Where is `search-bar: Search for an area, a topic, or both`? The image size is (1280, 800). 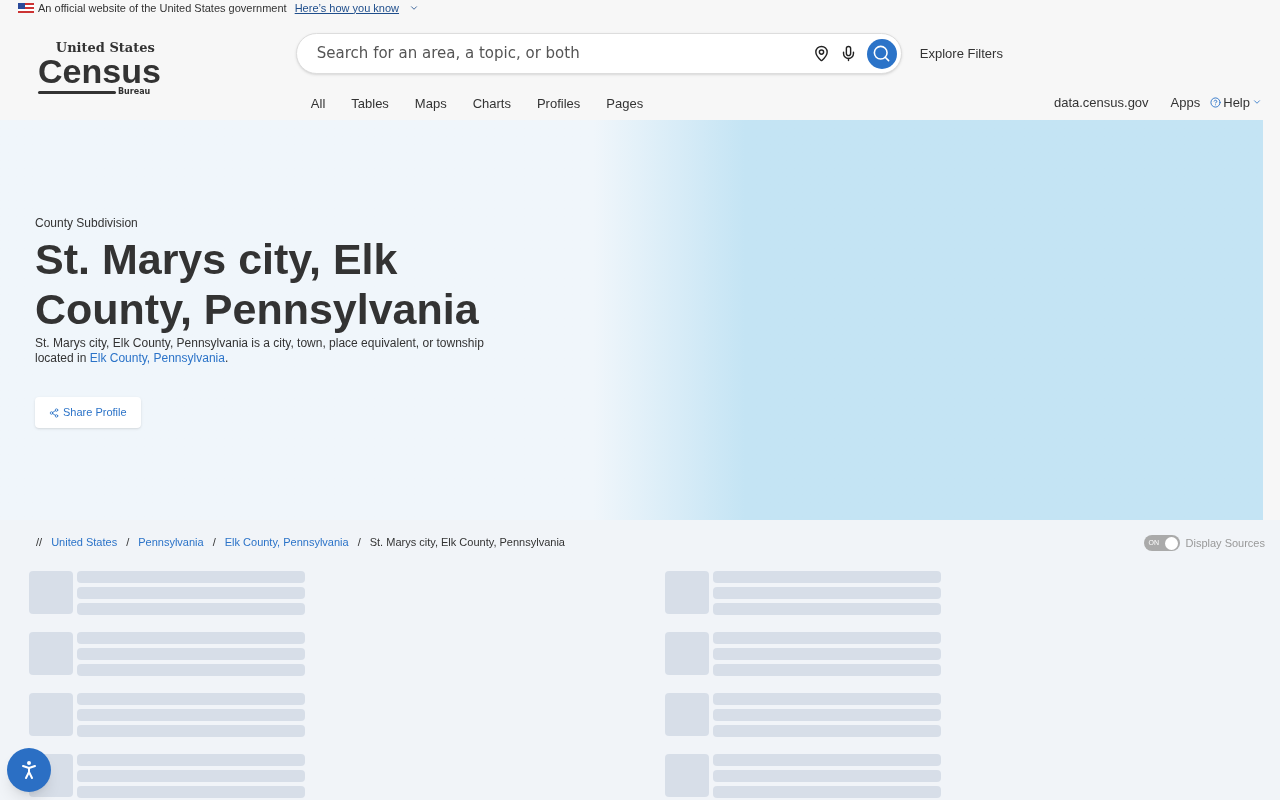
search-bar: Search for an area, a topic, or both is located at coordinates (598, 53).